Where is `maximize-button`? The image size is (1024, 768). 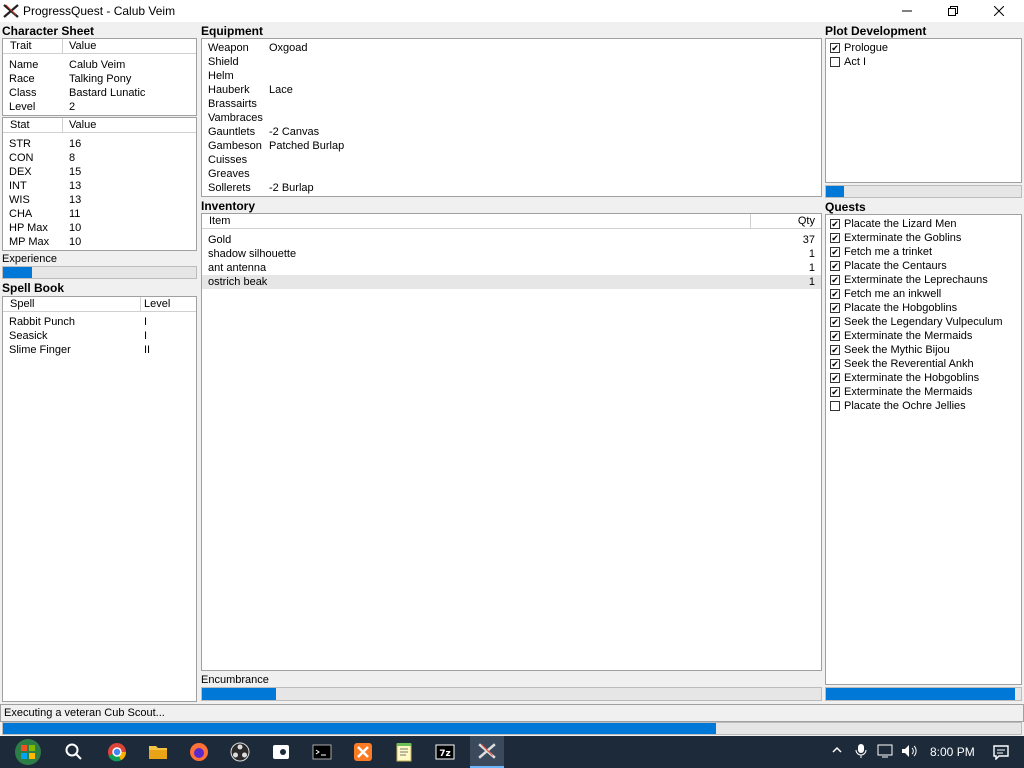
maximize-button is located at coordinates (953, 11).